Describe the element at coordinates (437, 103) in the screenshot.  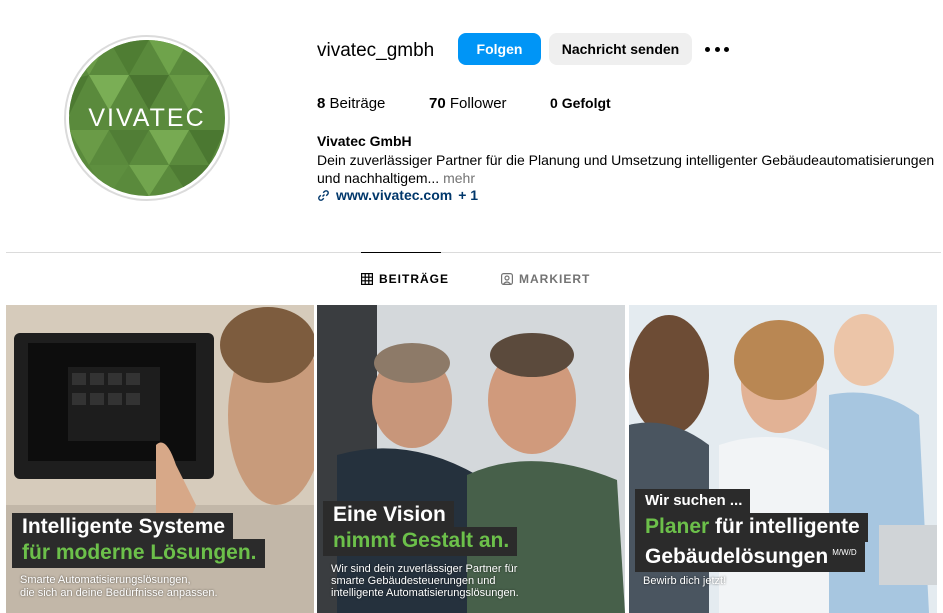
I see `followers-count-value: 70` at that location.